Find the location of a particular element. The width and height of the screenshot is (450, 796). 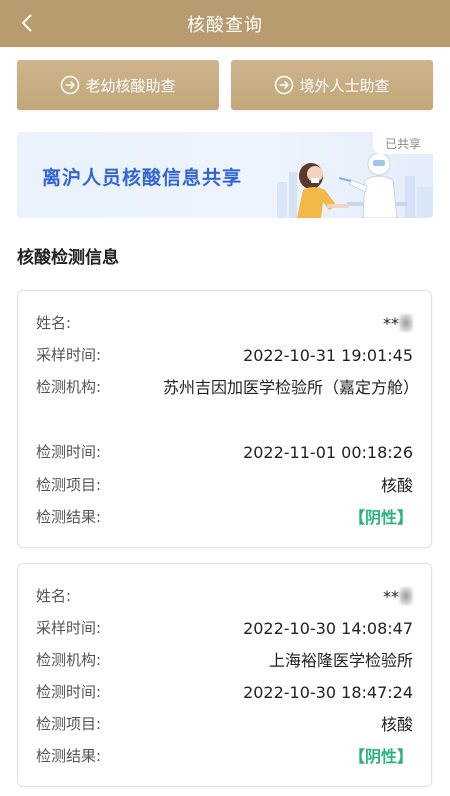

institution-row: 检测机构: 苏州吉因加医学检验所（嘉定方舱） is located at coordinates (228, 404).